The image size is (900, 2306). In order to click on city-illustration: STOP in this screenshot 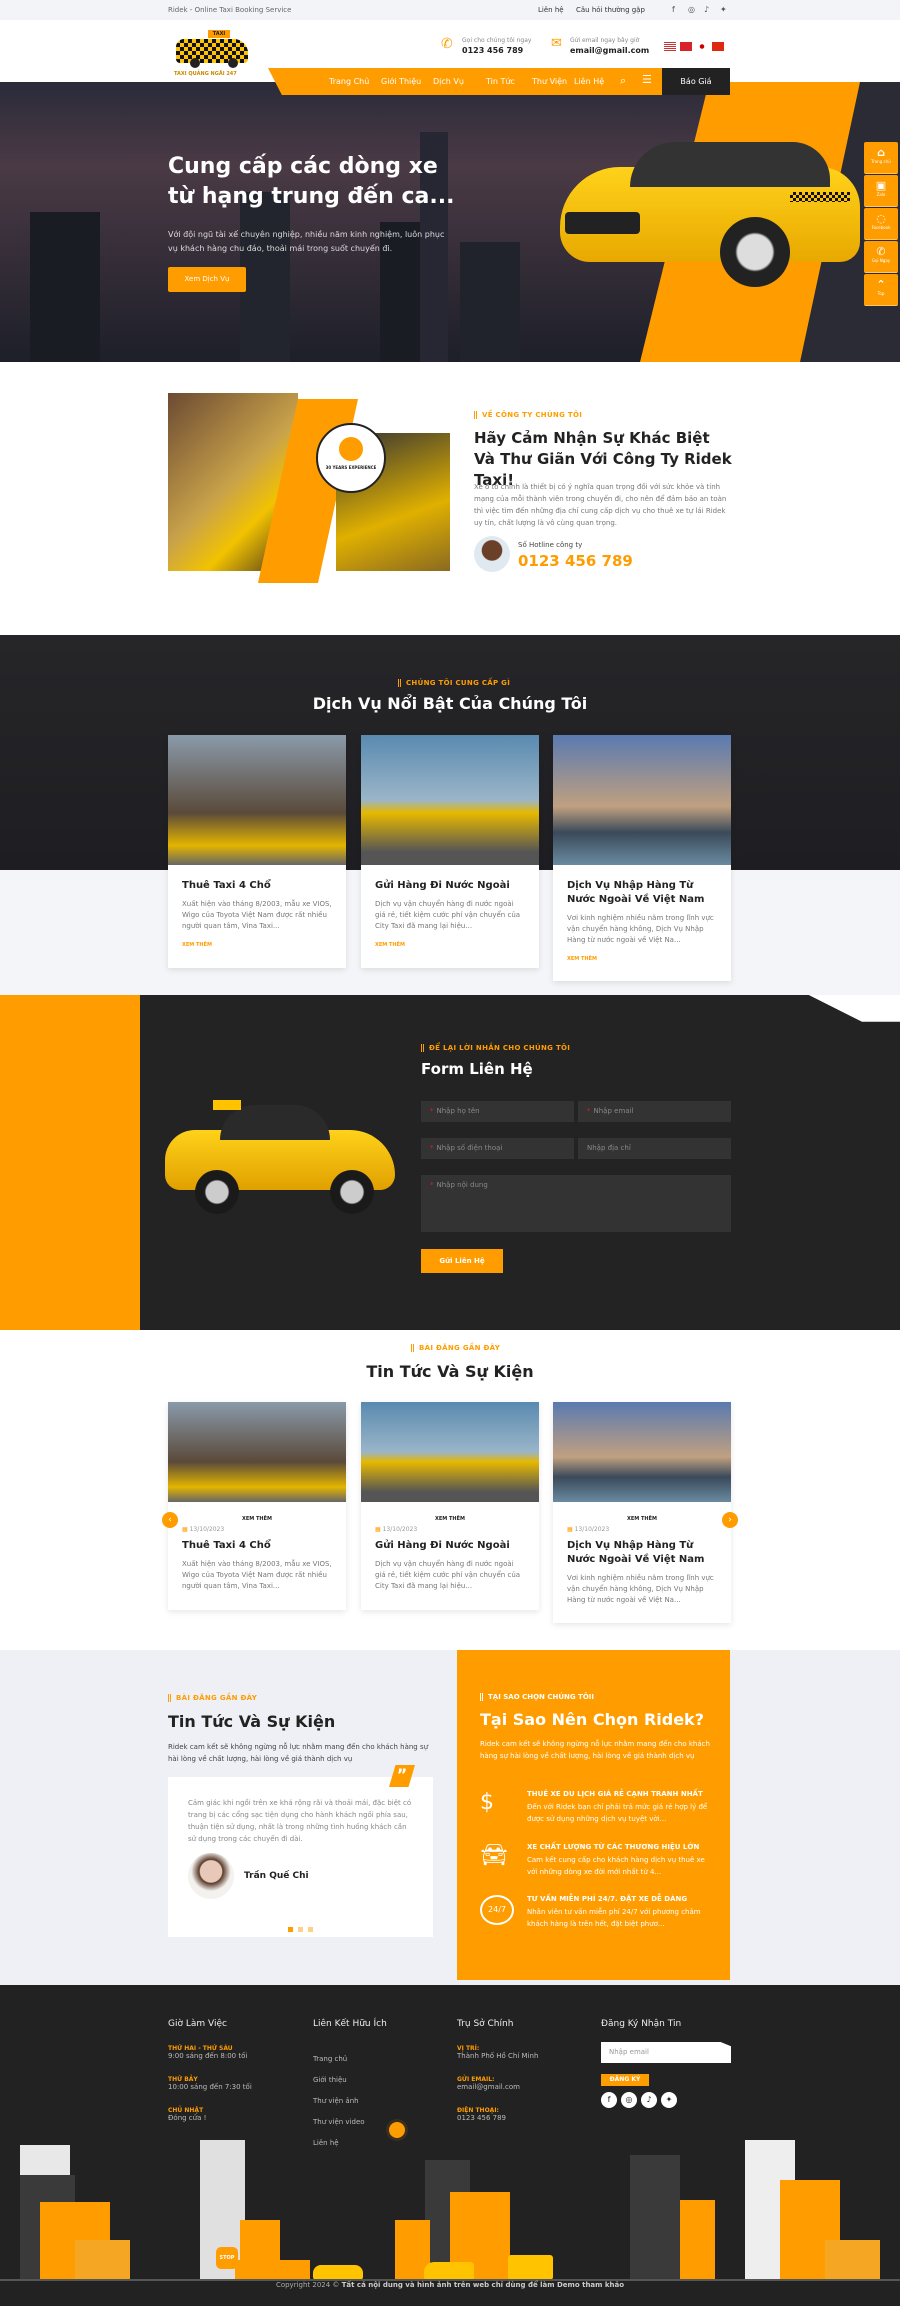, I will do `click(450, 2210)`.